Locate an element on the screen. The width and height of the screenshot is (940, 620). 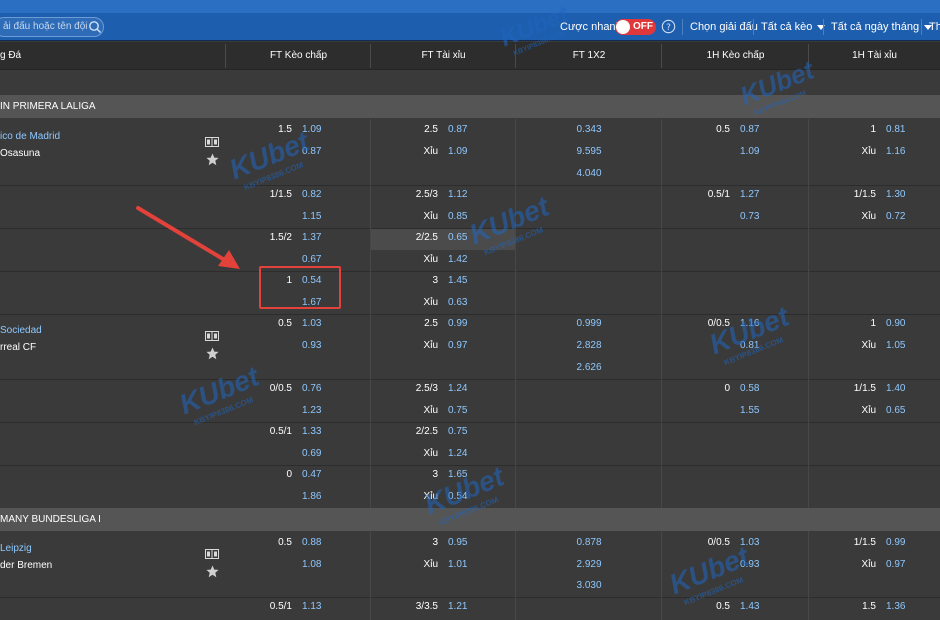
ft-total-odds: 1.12 is located at coordinates (457, 195).